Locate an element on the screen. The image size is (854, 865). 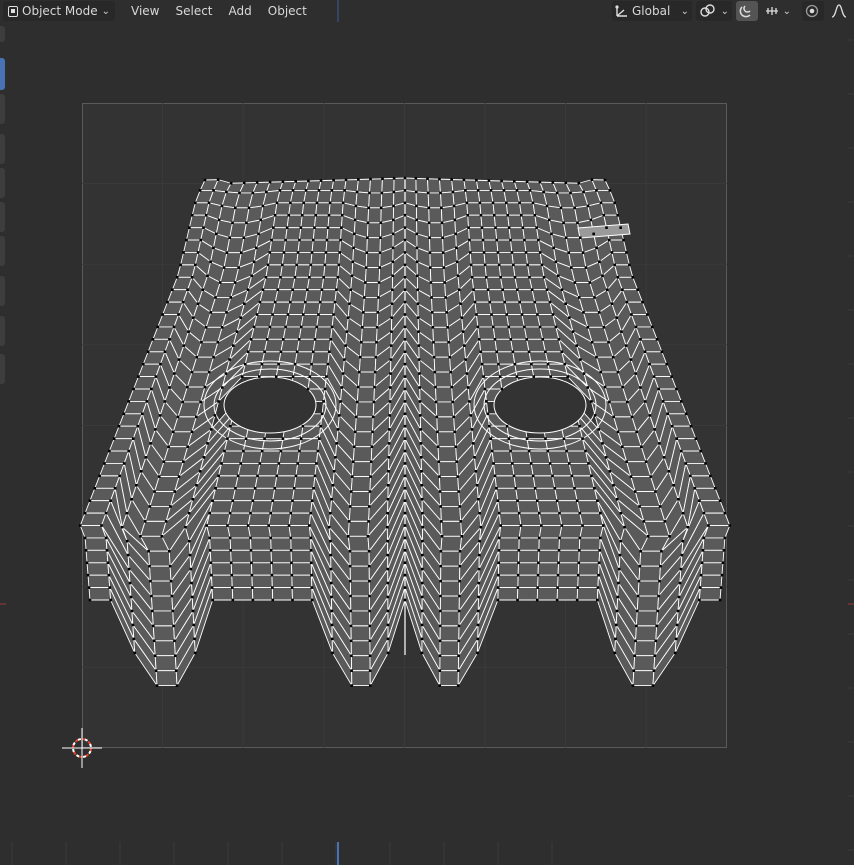
mode-label: Object Mode is located at coordinates (60, 11).